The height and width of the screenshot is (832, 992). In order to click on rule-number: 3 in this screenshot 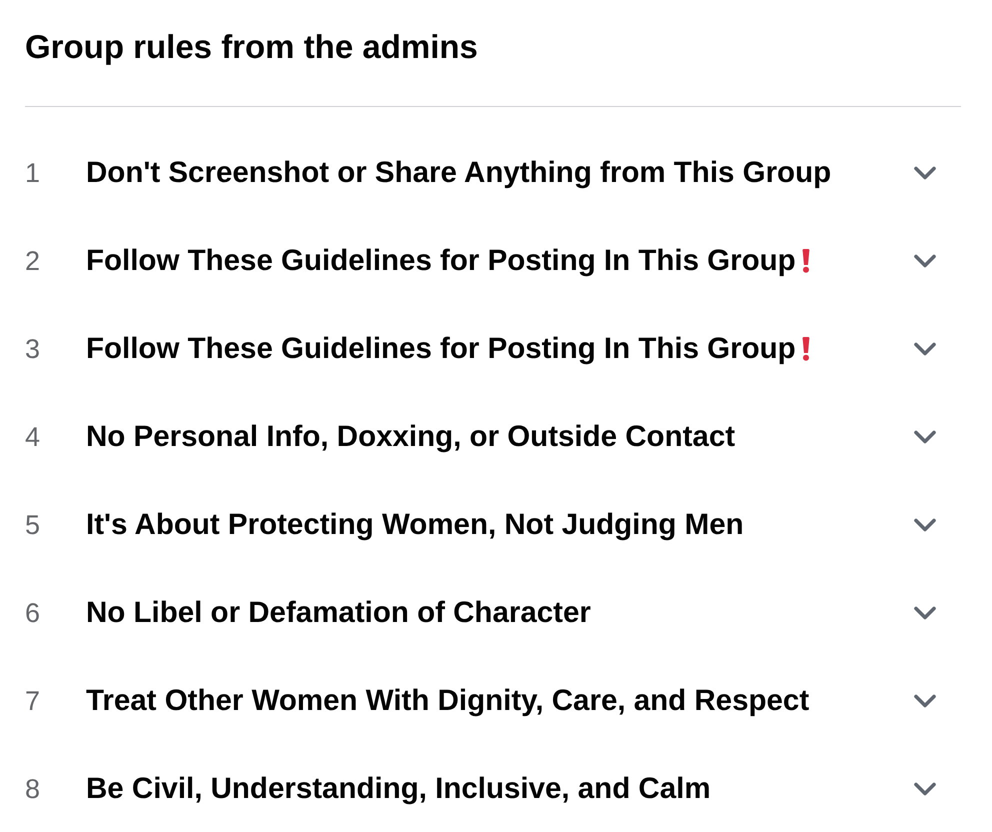, I will do `click(33, 349)`.